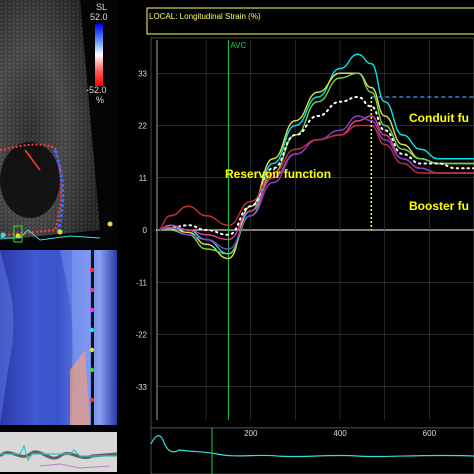 This screenshot has height=474, width=474. I want to click on strain-map-image, so click(58, 337).